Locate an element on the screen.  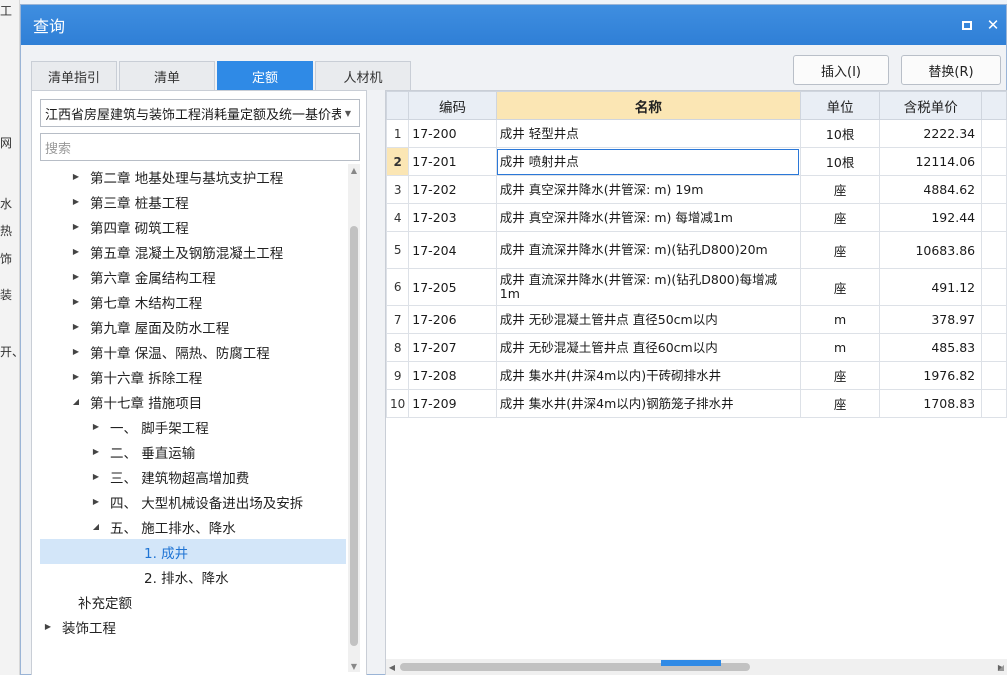
table-row: 3 17-202 成井 真空深井降水(井管深: m) 19m 座 4884.62 is located at coordinates (696, 189).